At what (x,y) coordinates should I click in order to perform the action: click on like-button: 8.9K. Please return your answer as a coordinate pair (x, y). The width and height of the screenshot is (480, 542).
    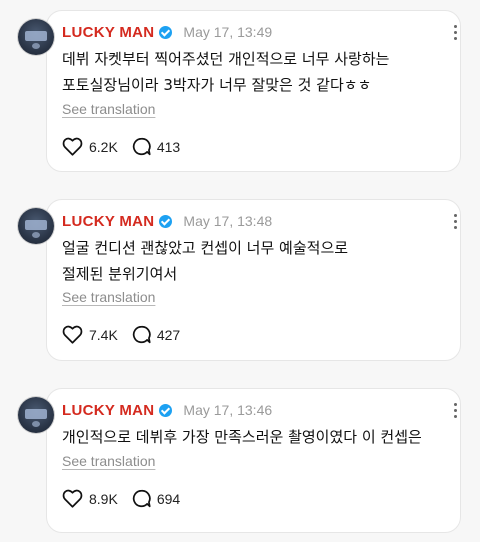
    Looking at the image, I should click on (90, 498).